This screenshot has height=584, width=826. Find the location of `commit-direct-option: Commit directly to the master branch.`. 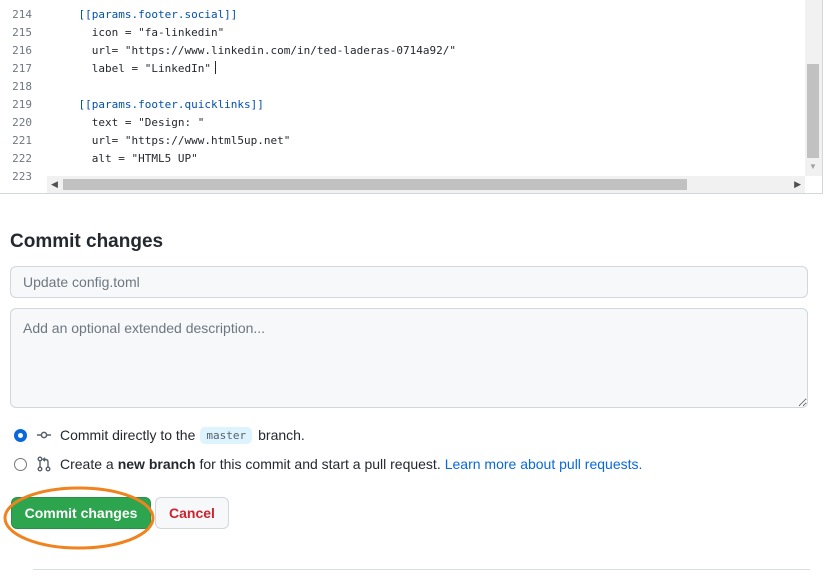

commit-direct-option: Commit directly to the master branch. is located at coordinates (159, 435).